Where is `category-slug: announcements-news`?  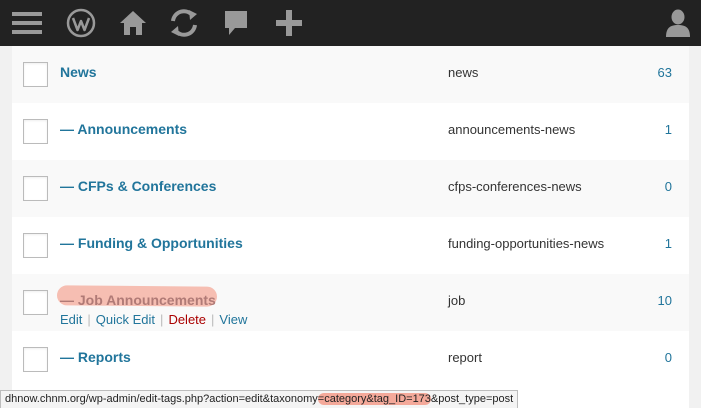 category-slug: announcements-news is located at coordinates (512, 129).